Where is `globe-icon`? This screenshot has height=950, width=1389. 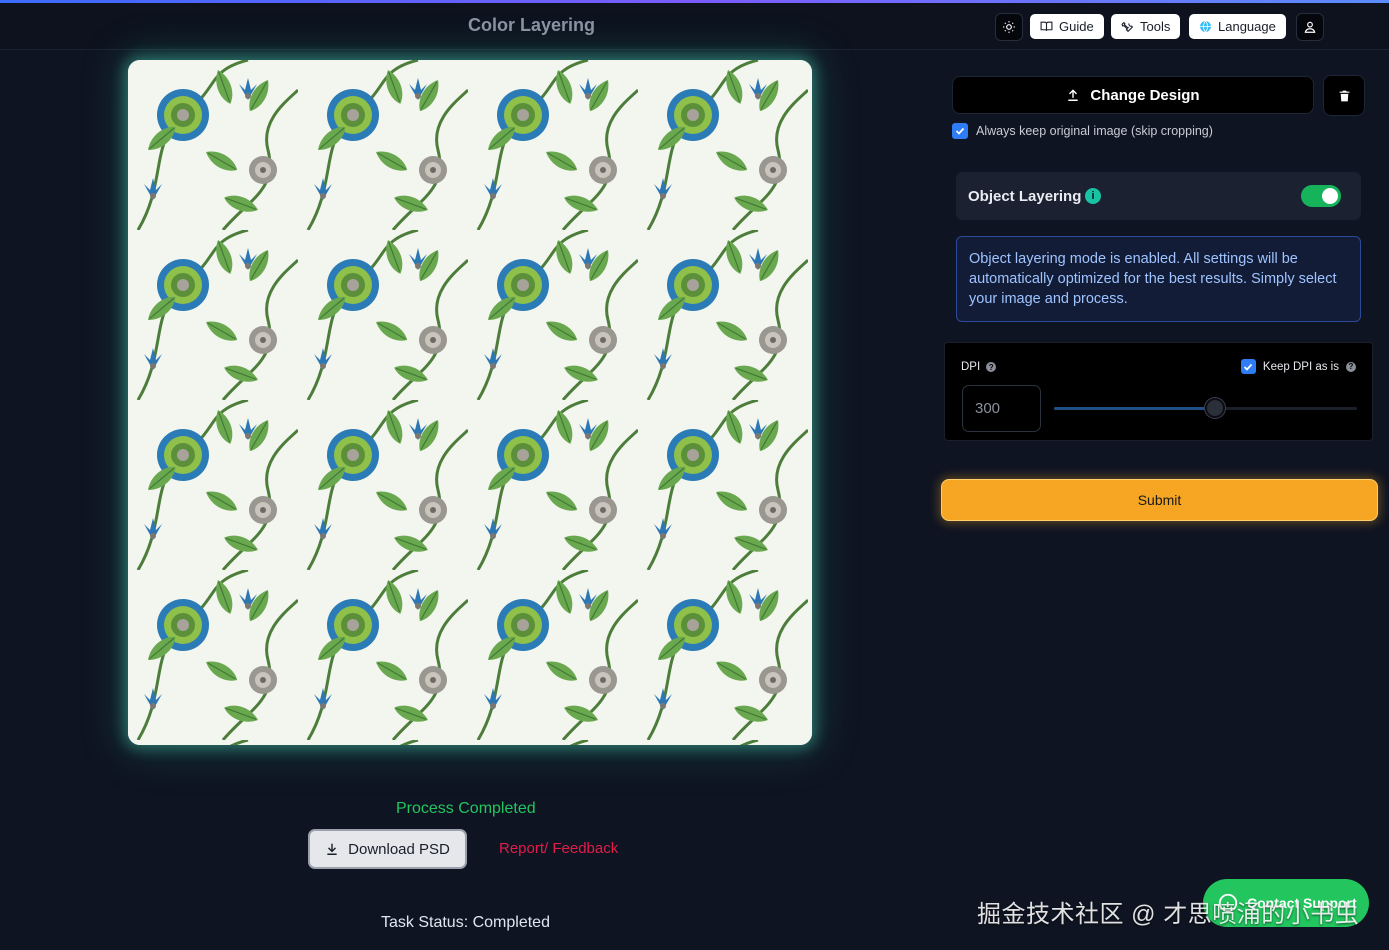 globe-icon is located at coordinates (1205, 26).